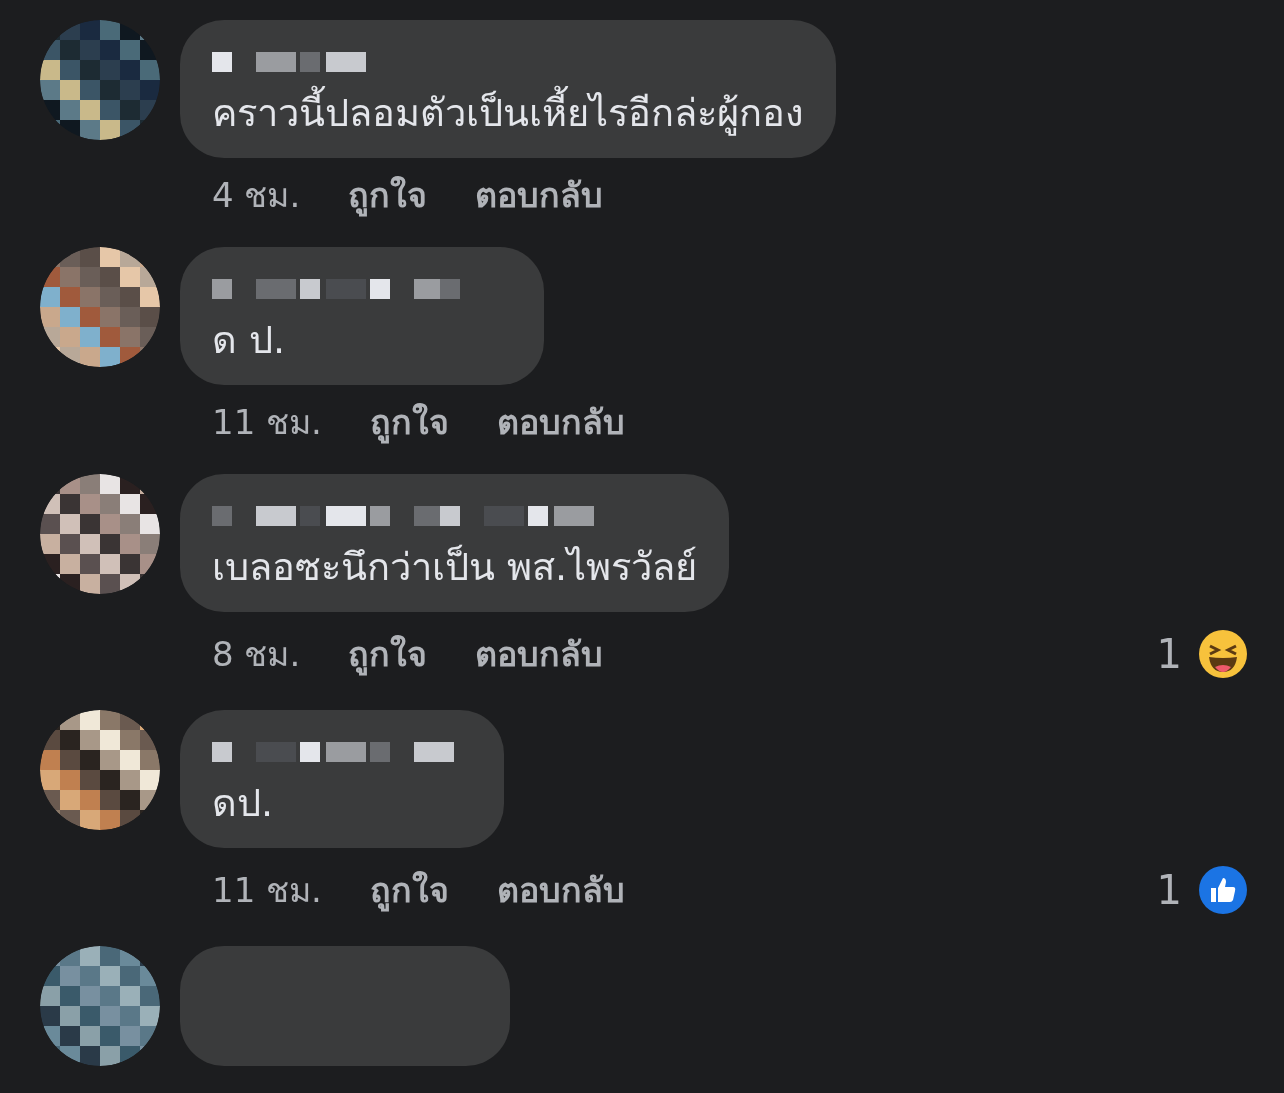 This screenshot has height=1093, width=1284. Describe the element at coordinates (243, 803) in the screenshot. I see `comment-text: ดป.` at that location.